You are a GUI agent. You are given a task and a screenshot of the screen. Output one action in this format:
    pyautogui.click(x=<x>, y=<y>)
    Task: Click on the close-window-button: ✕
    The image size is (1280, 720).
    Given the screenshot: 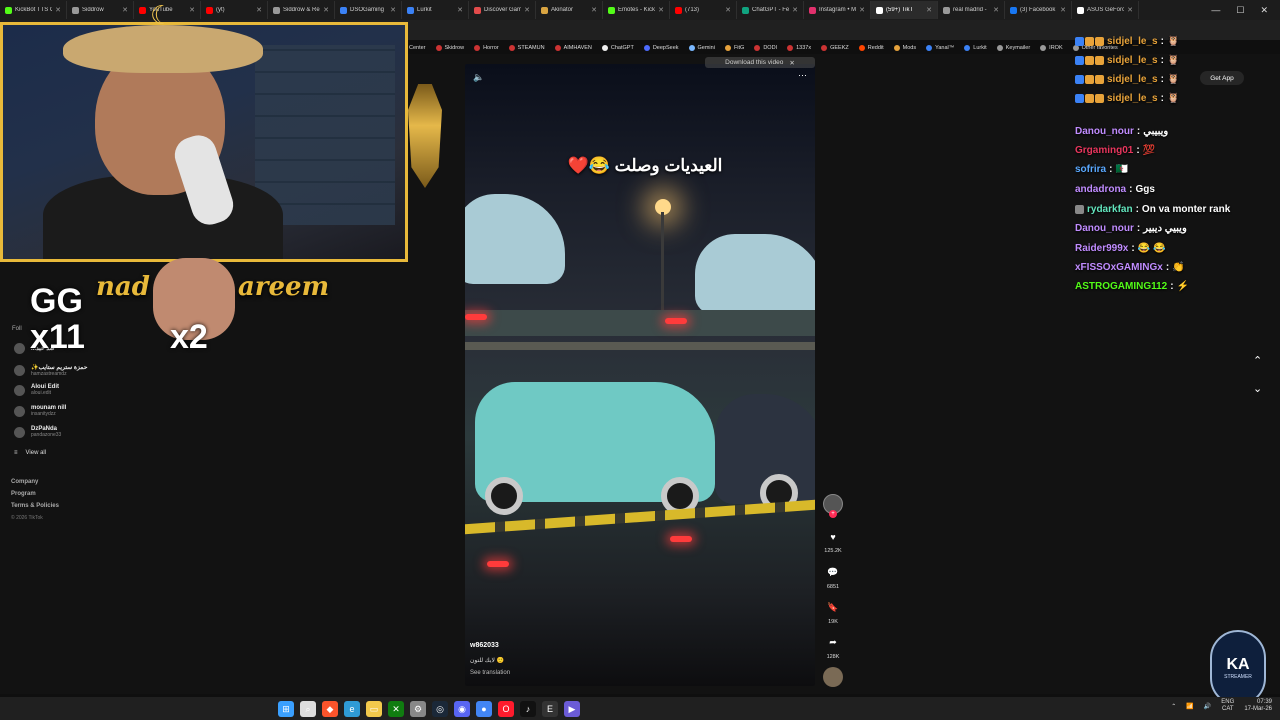 What is the action you would take?
    pyautogui.click(x=1264, y=10)
    